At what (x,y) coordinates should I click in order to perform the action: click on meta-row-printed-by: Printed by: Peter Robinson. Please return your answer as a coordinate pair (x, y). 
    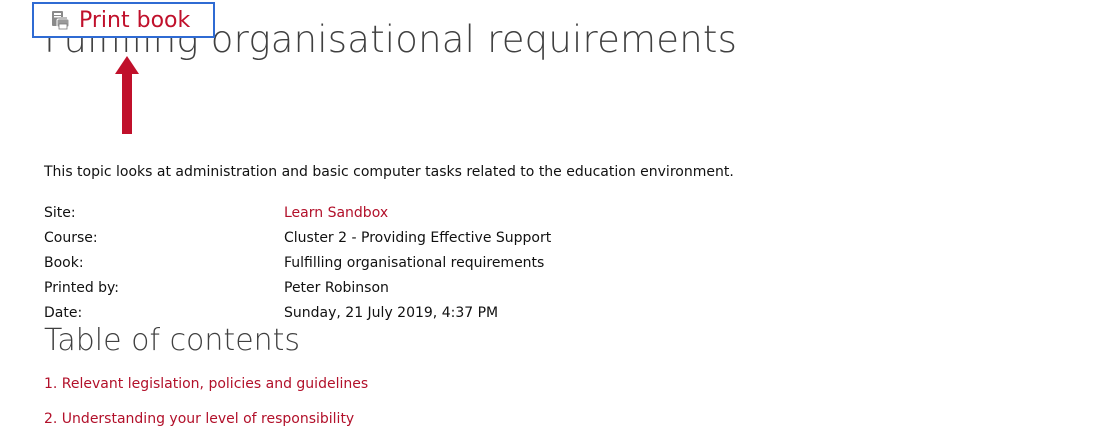
    Looking at the image, I should click on (394, 290).